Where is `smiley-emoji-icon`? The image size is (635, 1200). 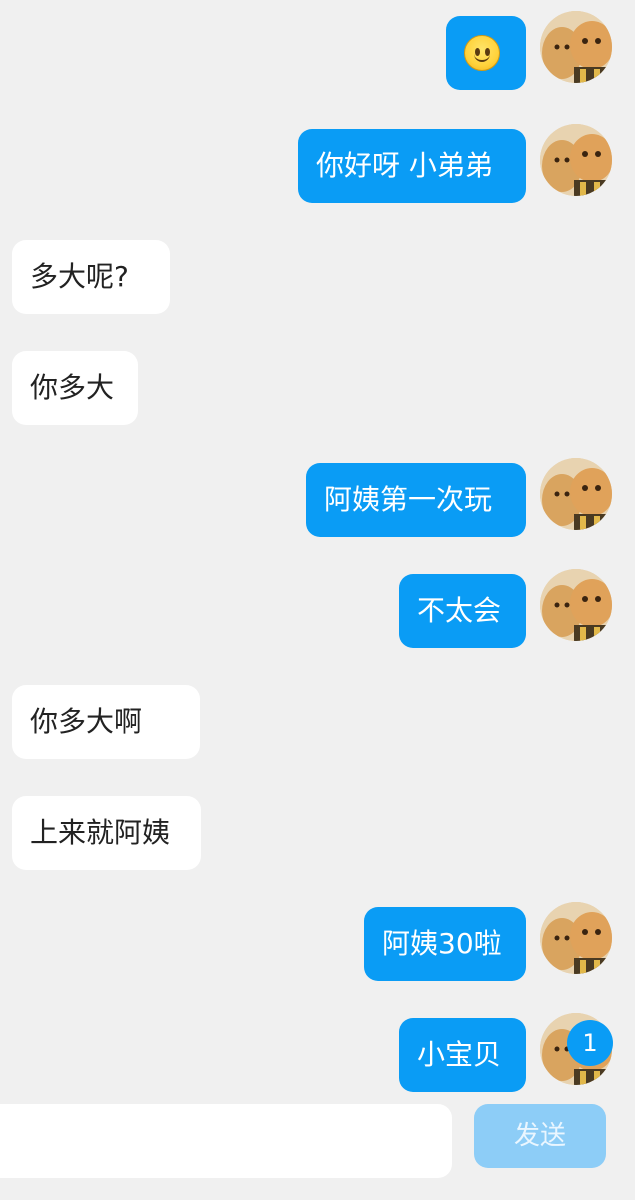 smiley-emoji-icon is located at coordinates (482, 53).